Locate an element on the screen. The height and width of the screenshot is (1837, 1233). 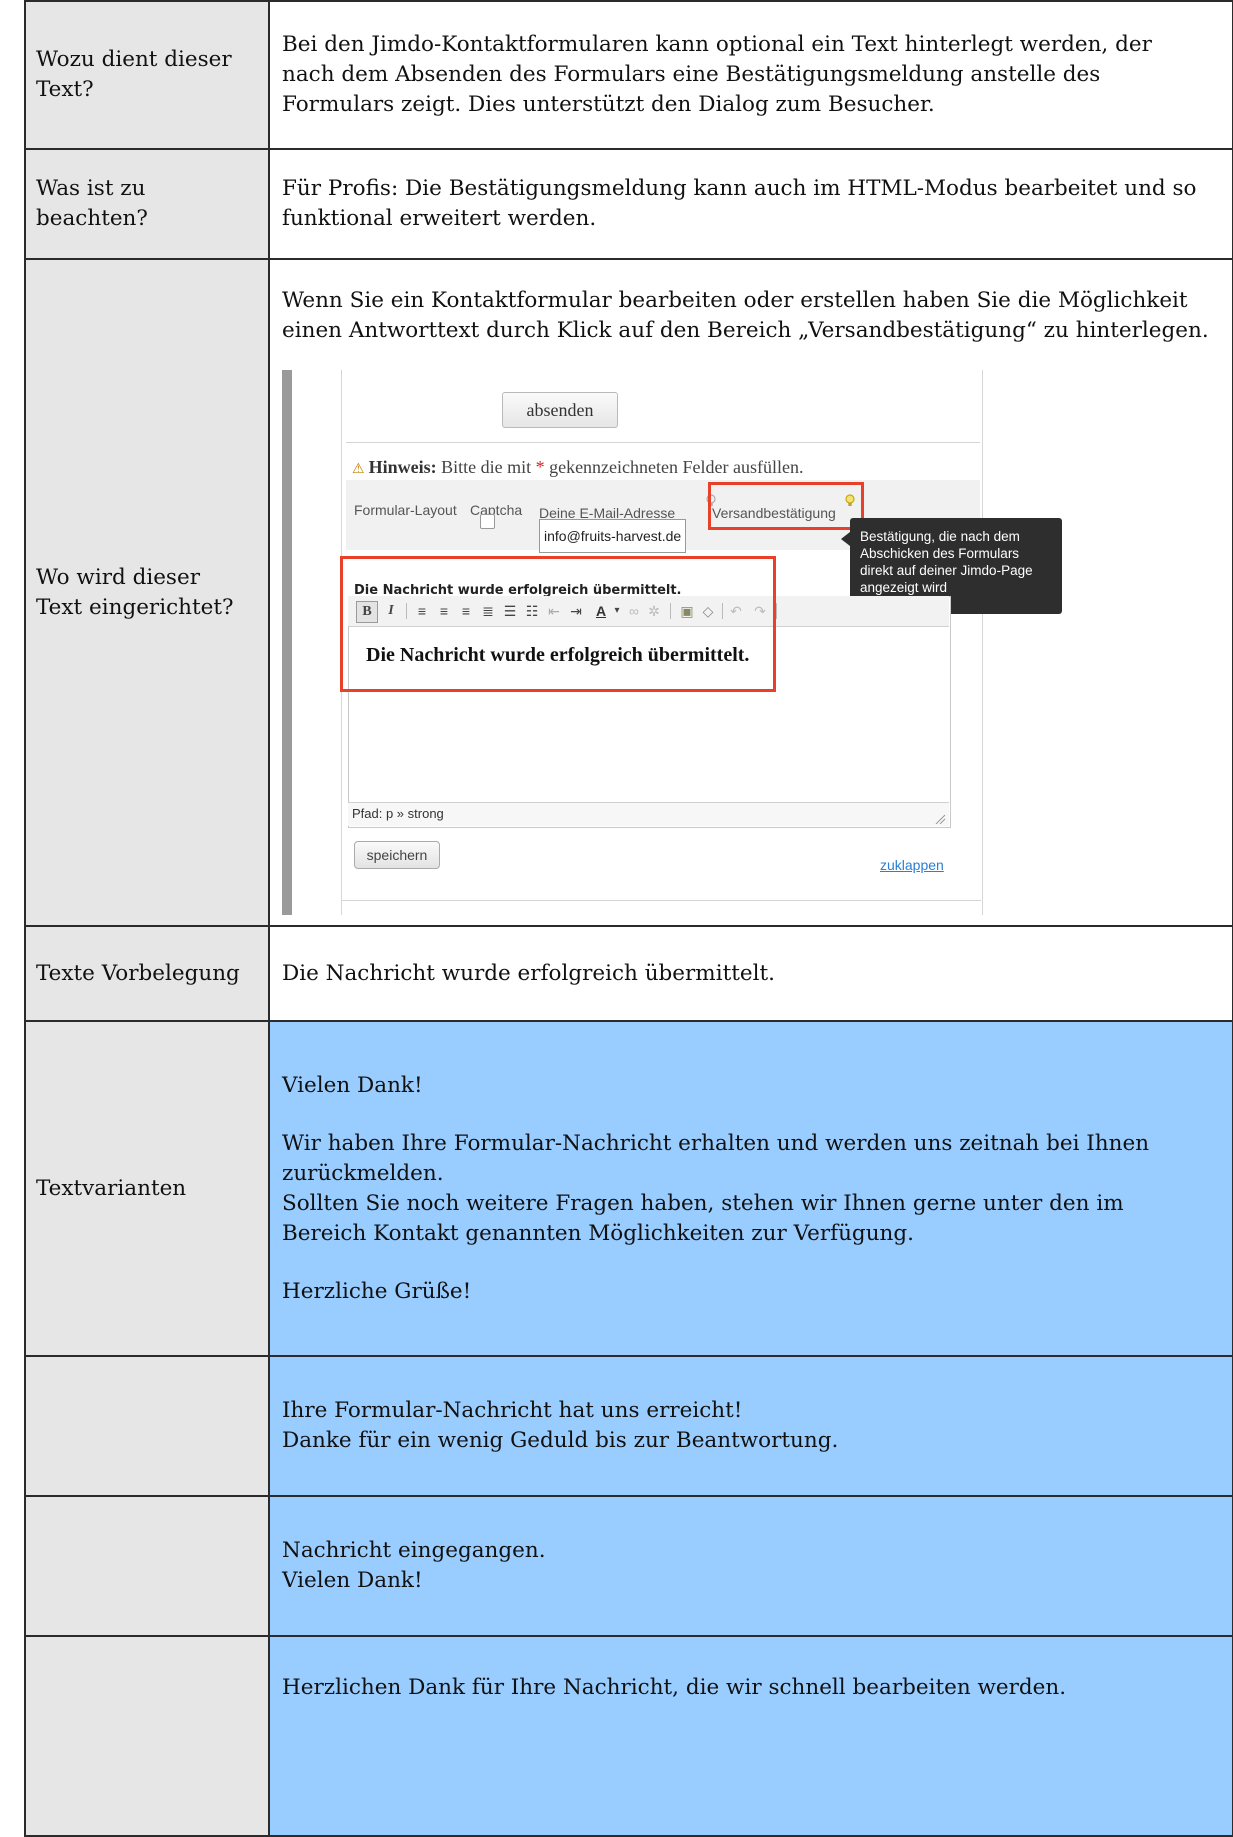
save-button: speichern is located at coordinates (397, 855).